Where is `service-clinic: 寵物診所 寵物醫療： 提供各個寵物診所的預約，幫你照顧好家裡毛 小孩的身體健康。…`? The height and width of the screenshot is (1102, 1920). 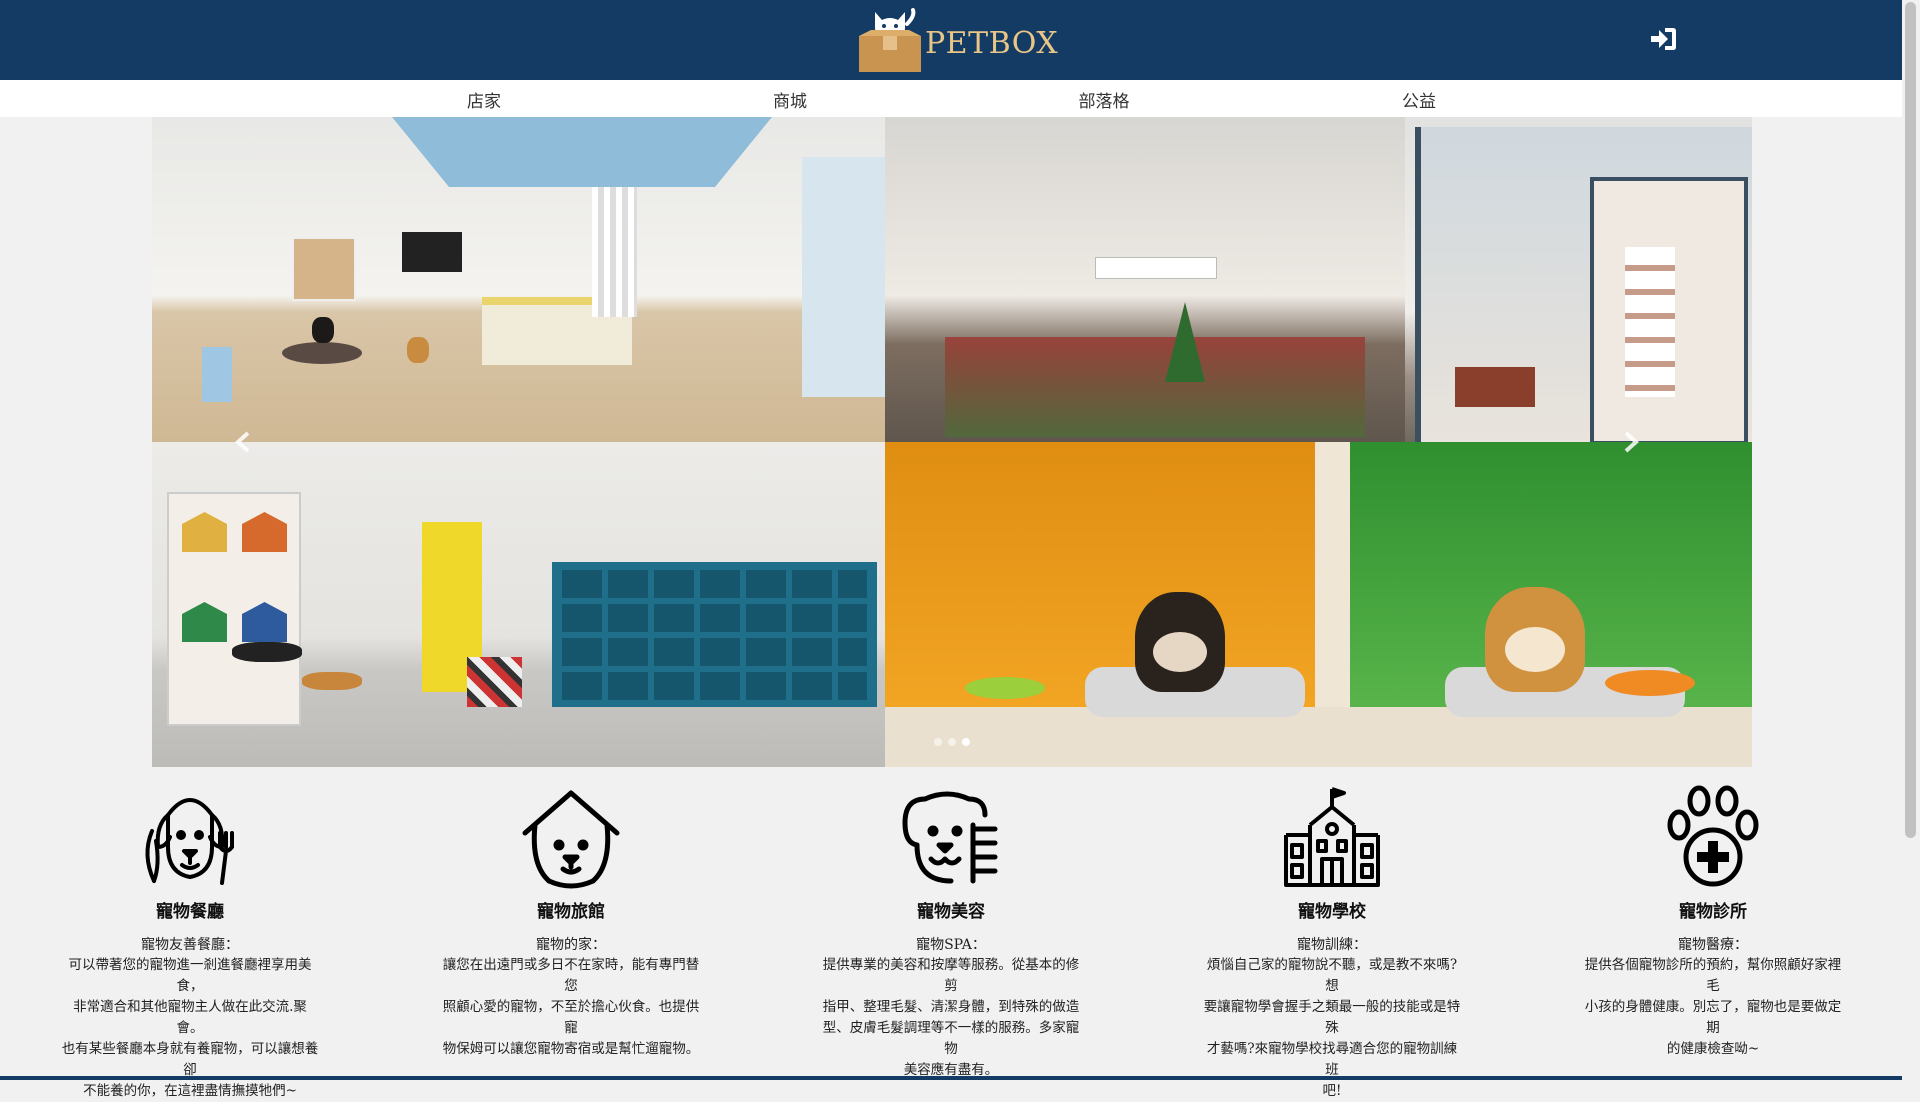
service-clinic: 寵物診所 寵物醫療： 提供各個寵物診所的預約，幫你照顧好家裡毛 小孩的身體健康。… is located at coordinates (1713, 922).